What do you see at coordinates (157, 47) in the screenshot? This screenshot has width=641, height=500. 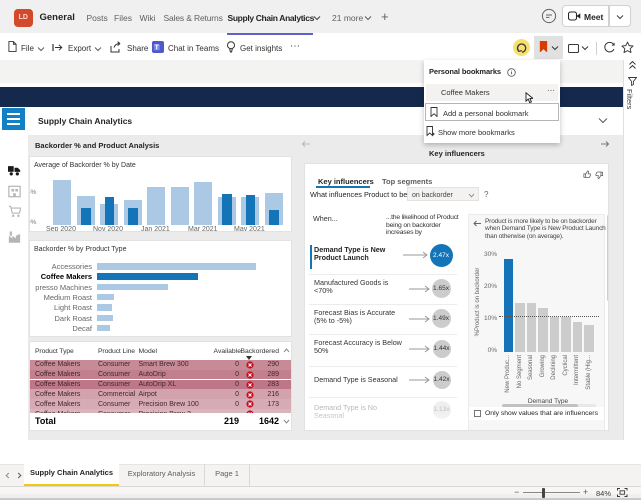 I see `svg-text: T` at bounding box center [157, 47].